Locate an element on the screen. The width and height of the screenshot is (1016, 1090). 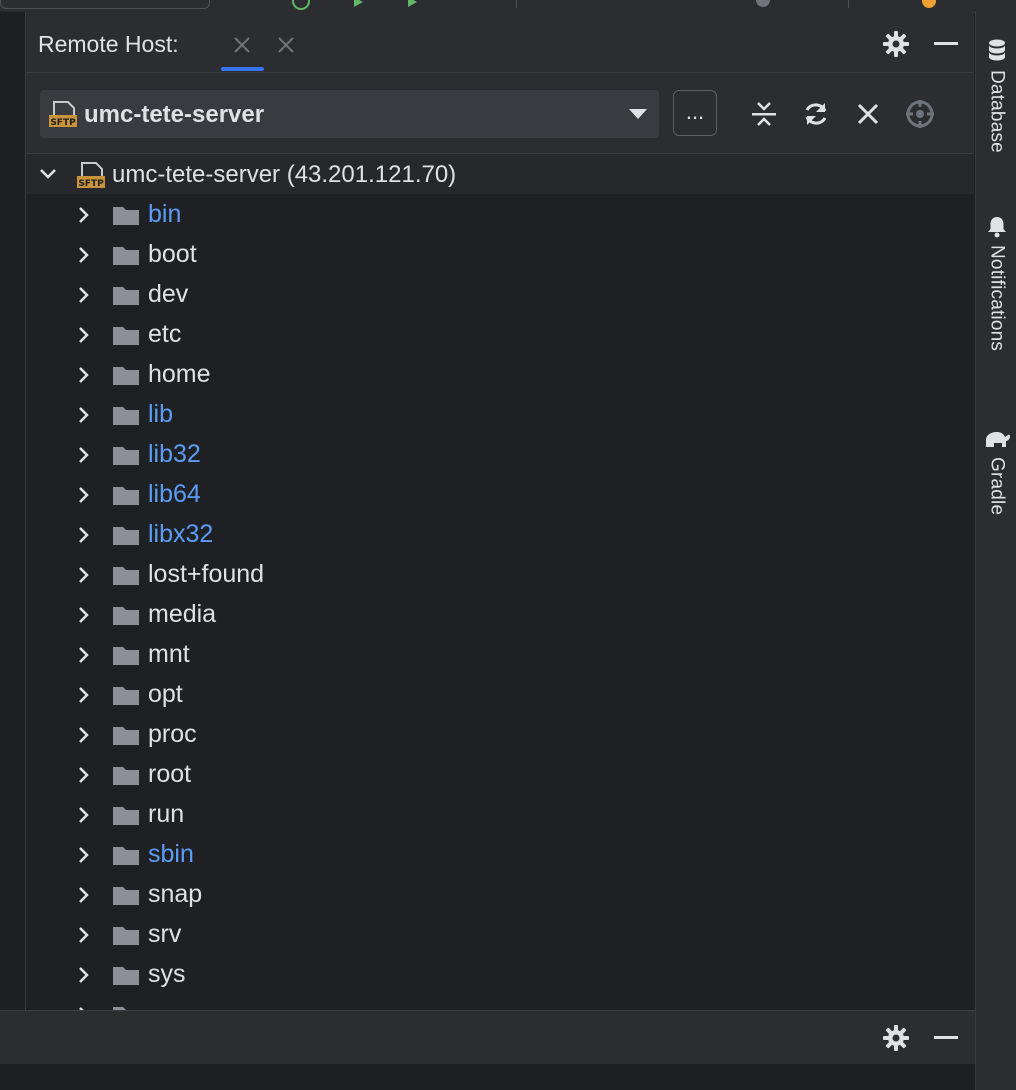
tree-node-label: boot is located at coordinates (172, 254).